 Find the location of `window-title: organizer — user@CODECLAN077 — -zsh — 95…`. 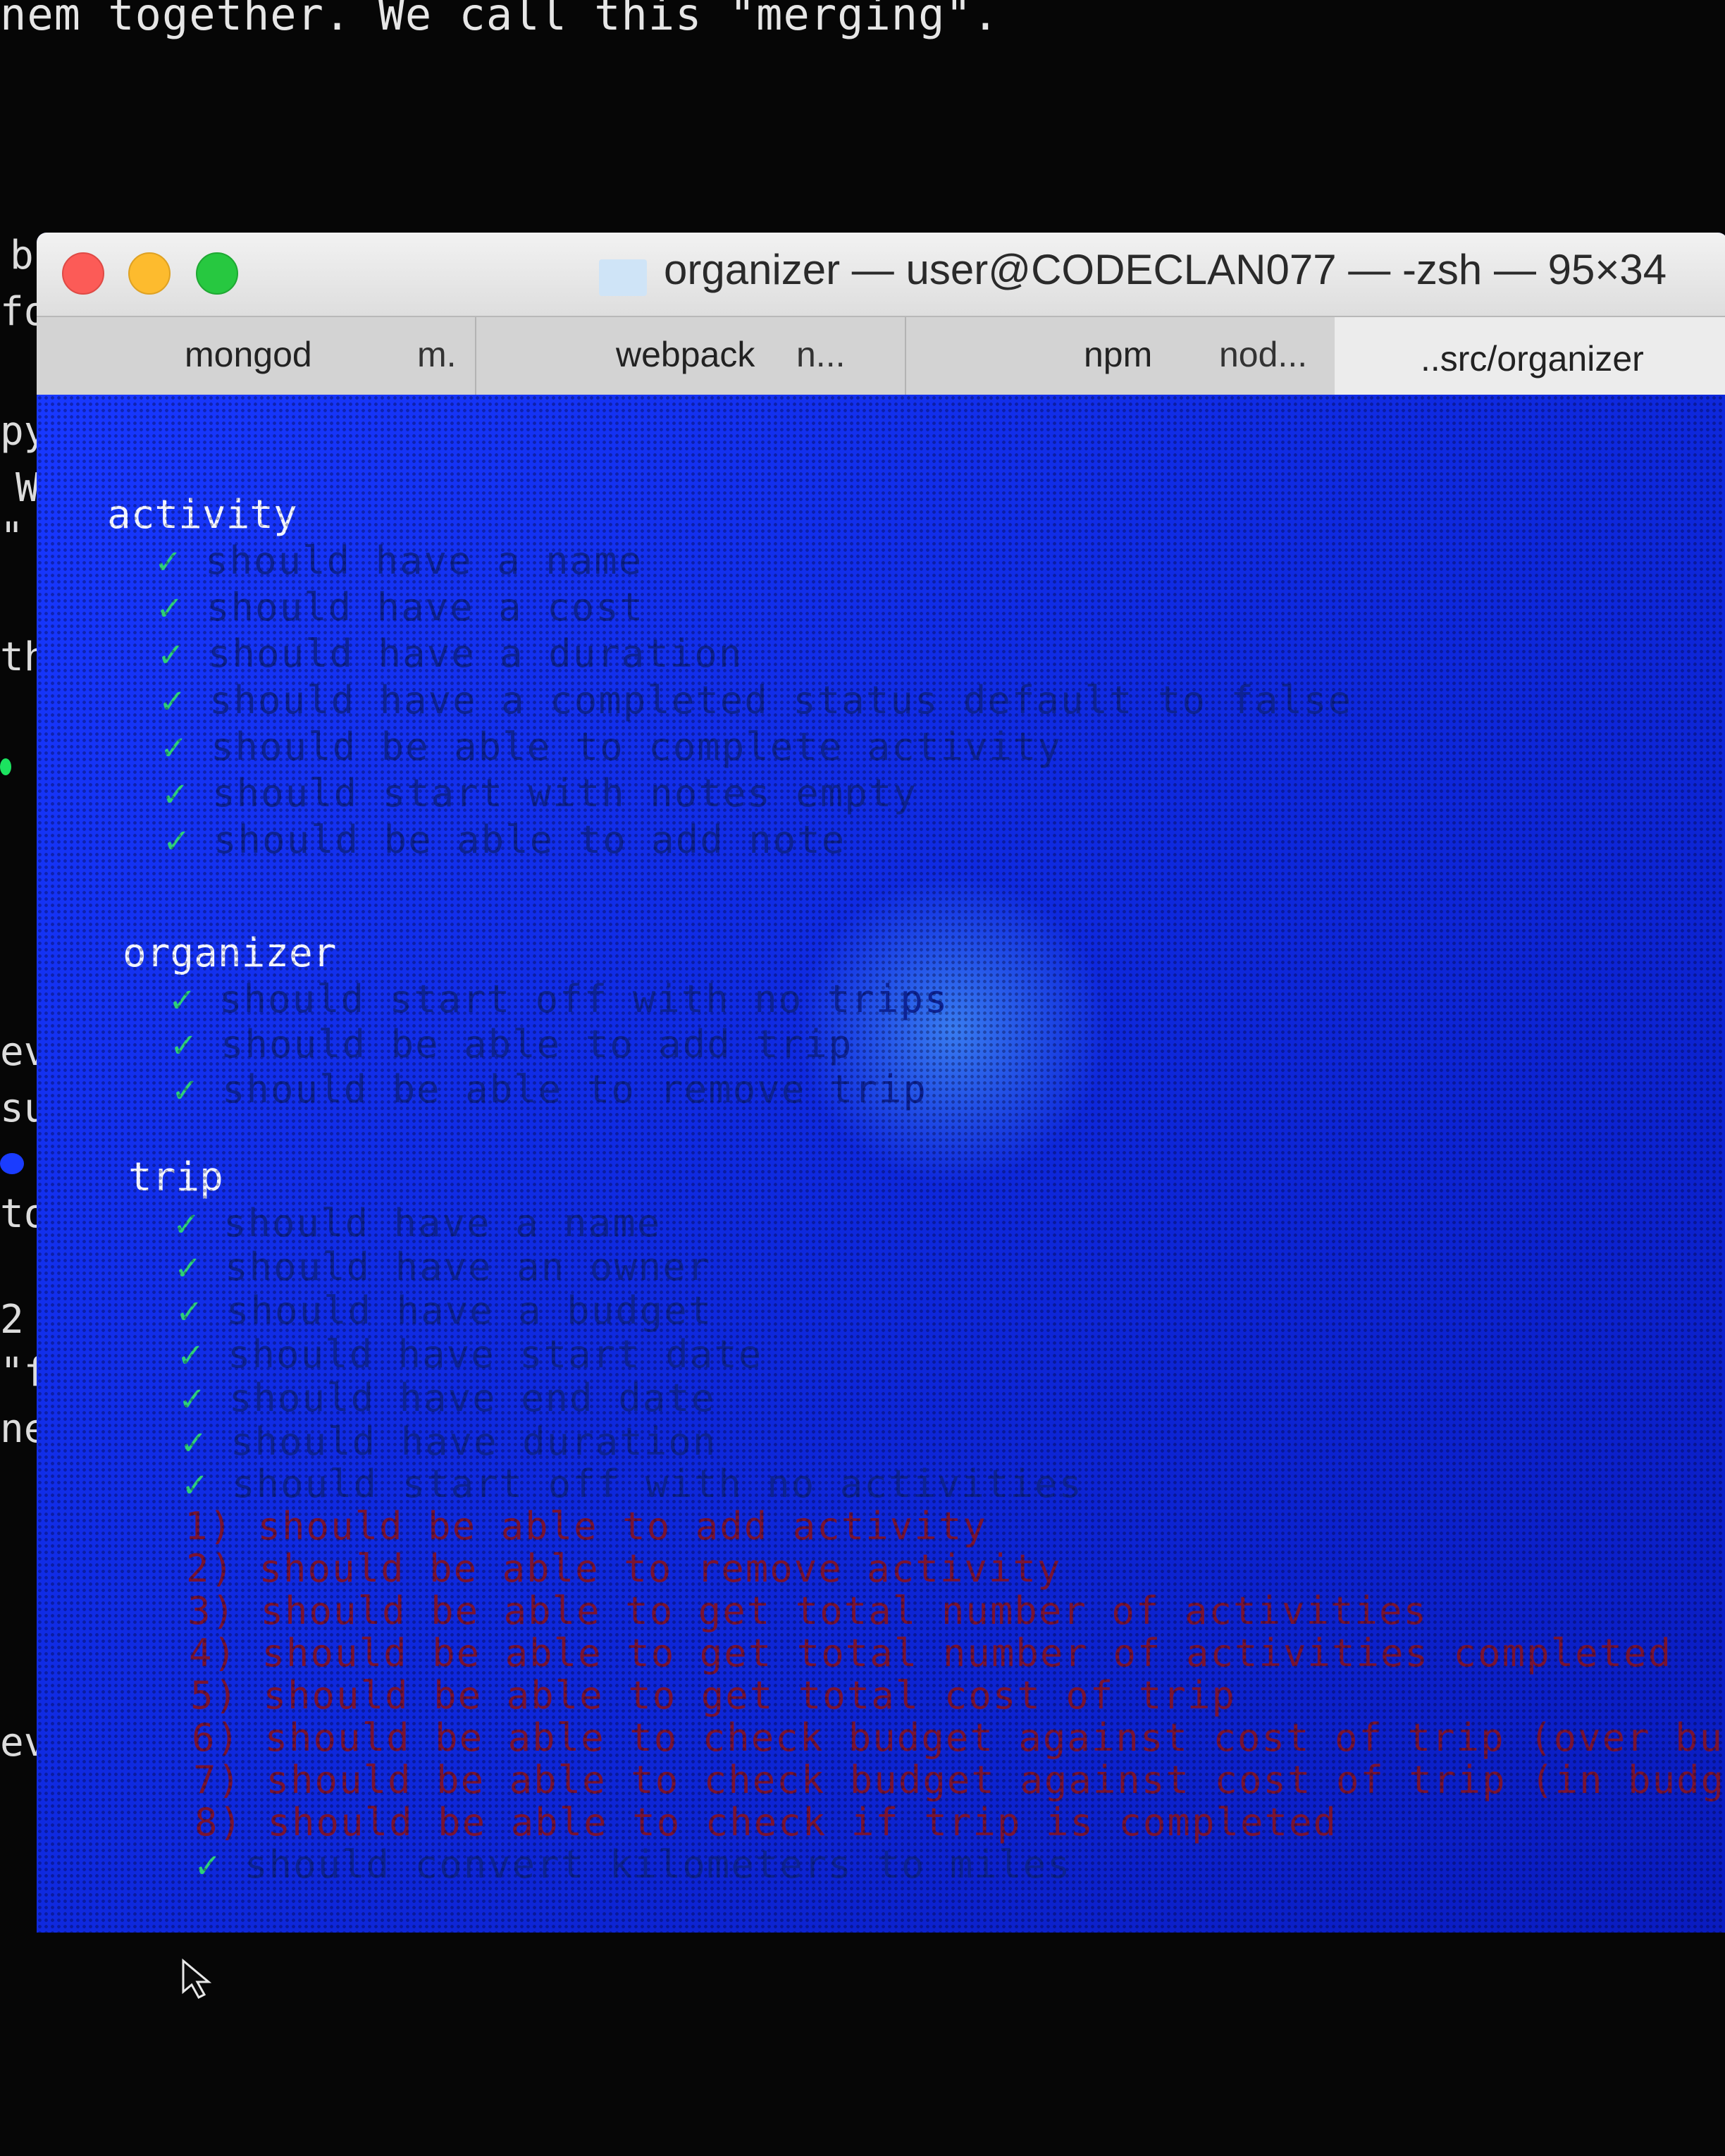

window-title: organizer — user@CODECLAN077 — -zsh — 95… is located at coordinates (1165, 269).